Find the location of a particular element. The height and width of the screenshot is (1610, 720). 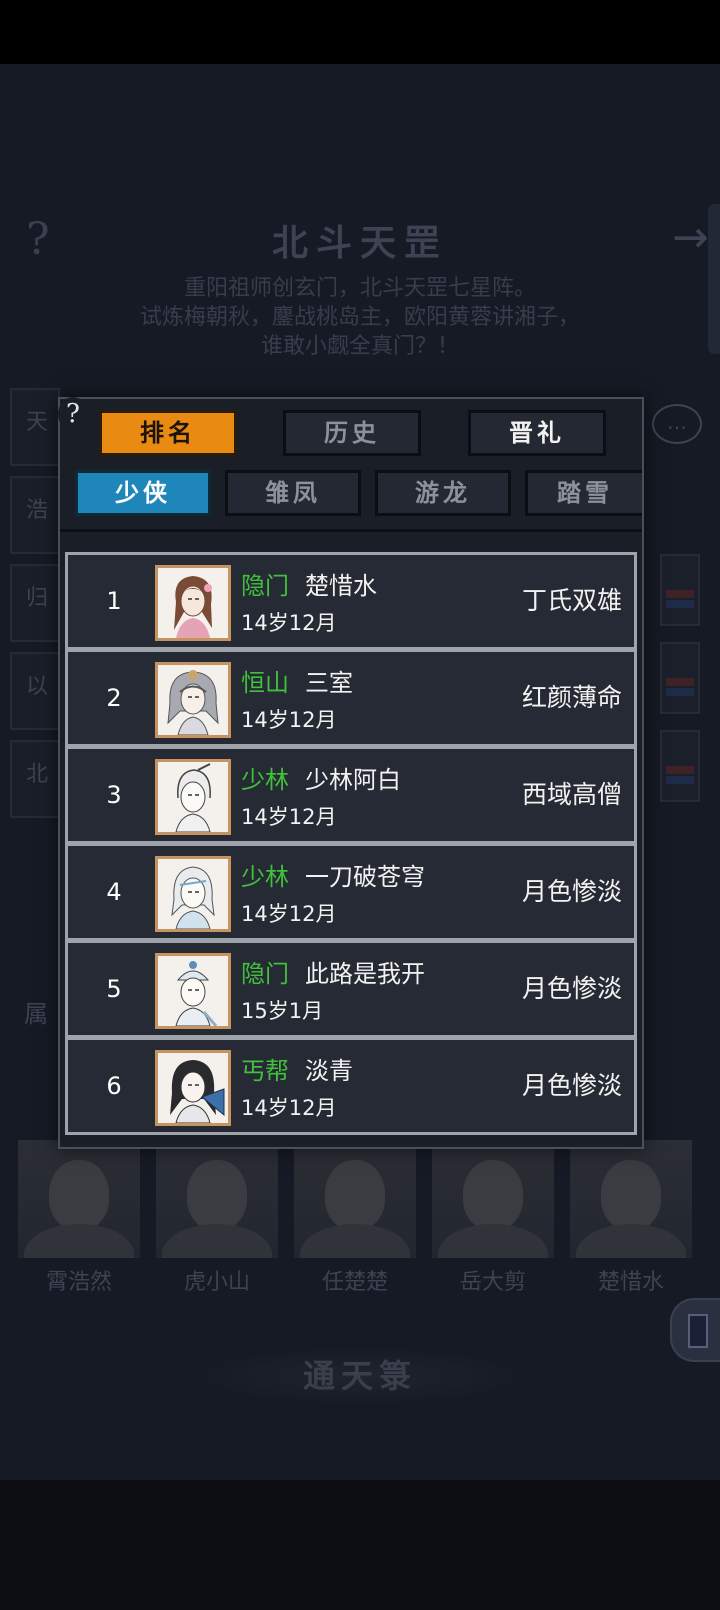

background-poem-line: 重阳祖师创玄门，北斗天罡七星阵。 is located at coordinates (359, 288).